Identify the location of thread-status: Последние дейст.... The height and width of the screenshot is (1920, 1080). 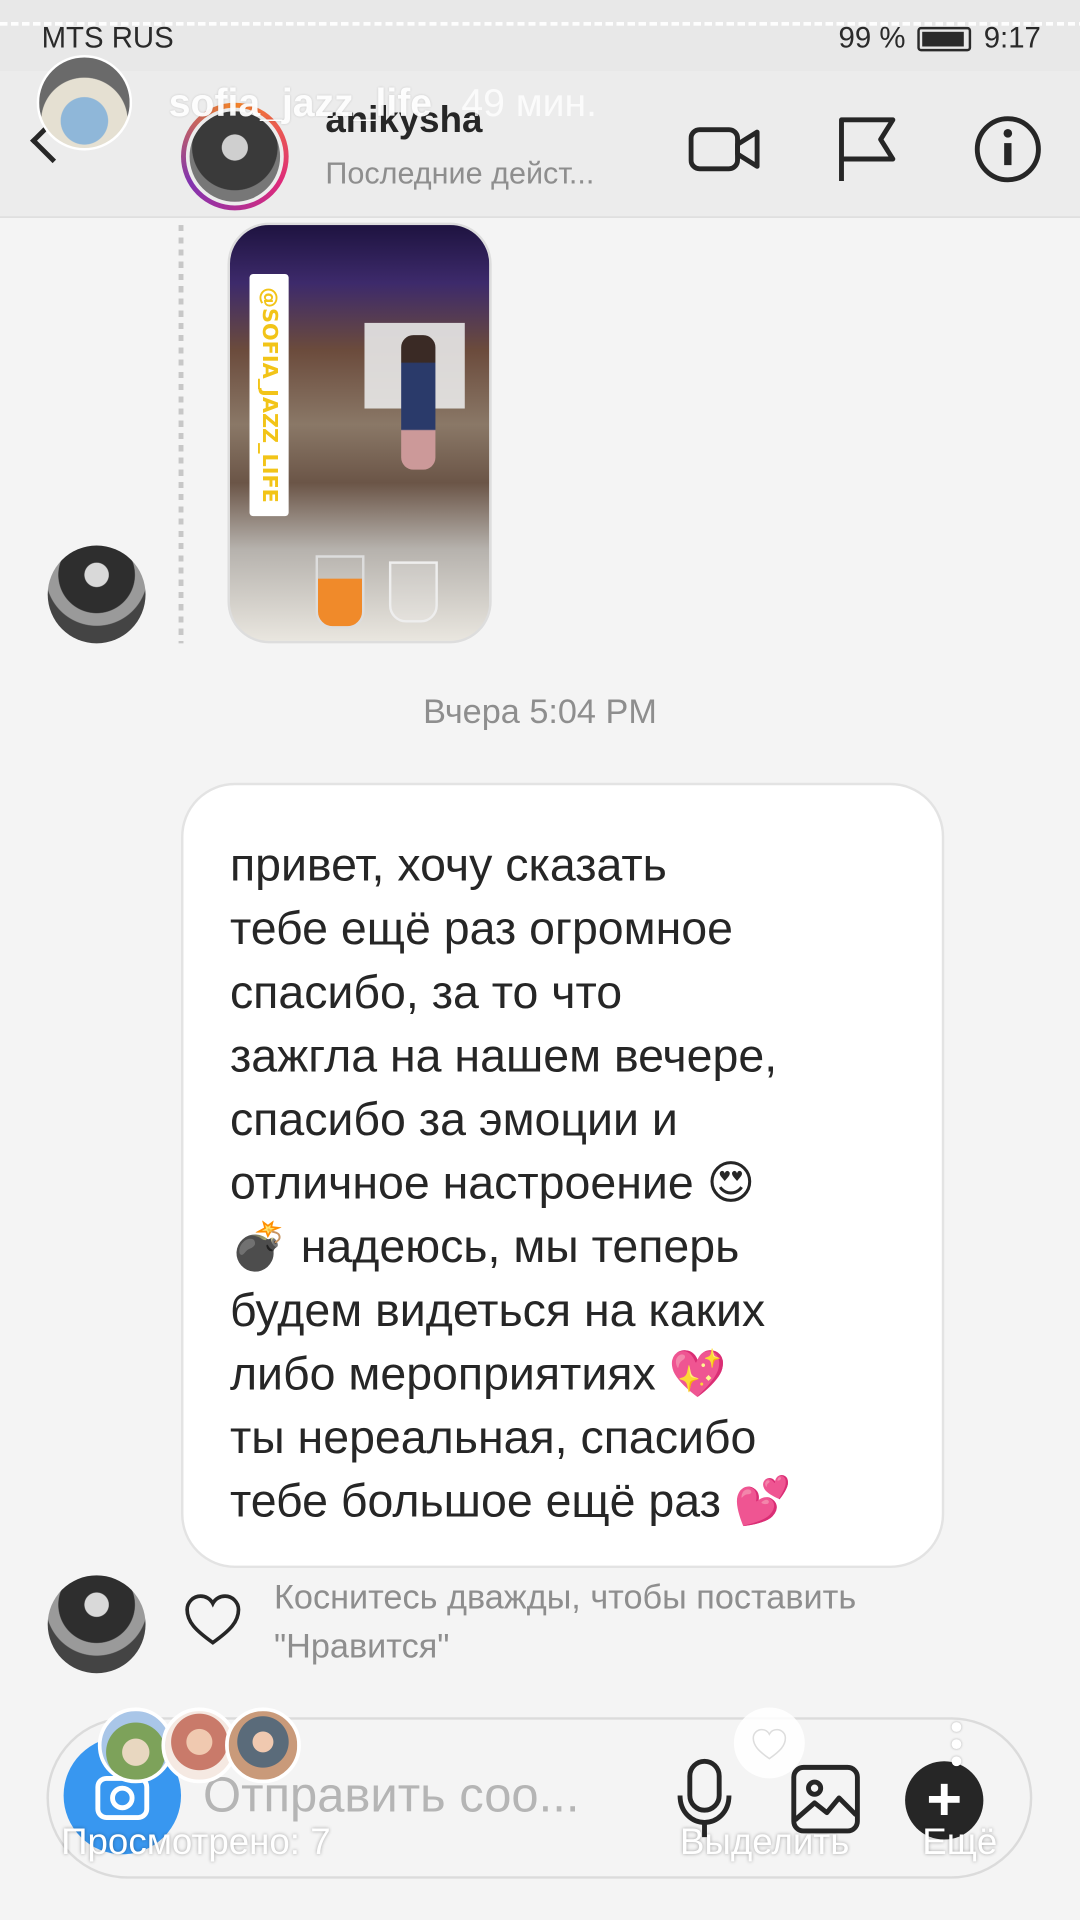
(460, 173).